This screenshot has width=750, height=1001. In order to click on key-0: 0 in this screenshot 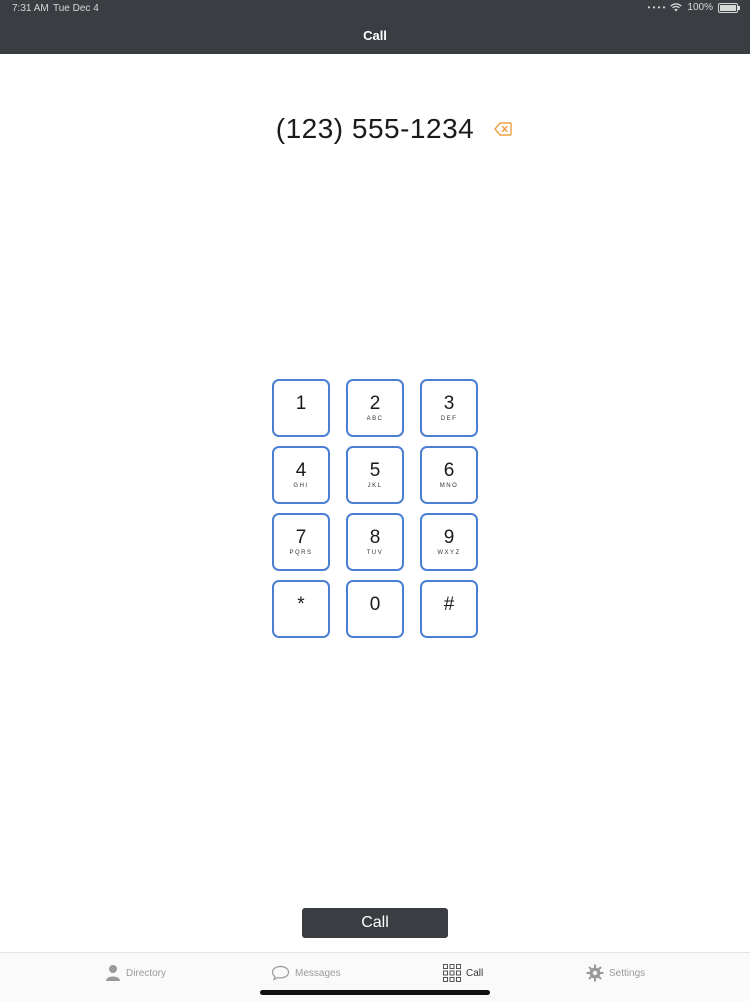, I will do `click(375, 609)`.